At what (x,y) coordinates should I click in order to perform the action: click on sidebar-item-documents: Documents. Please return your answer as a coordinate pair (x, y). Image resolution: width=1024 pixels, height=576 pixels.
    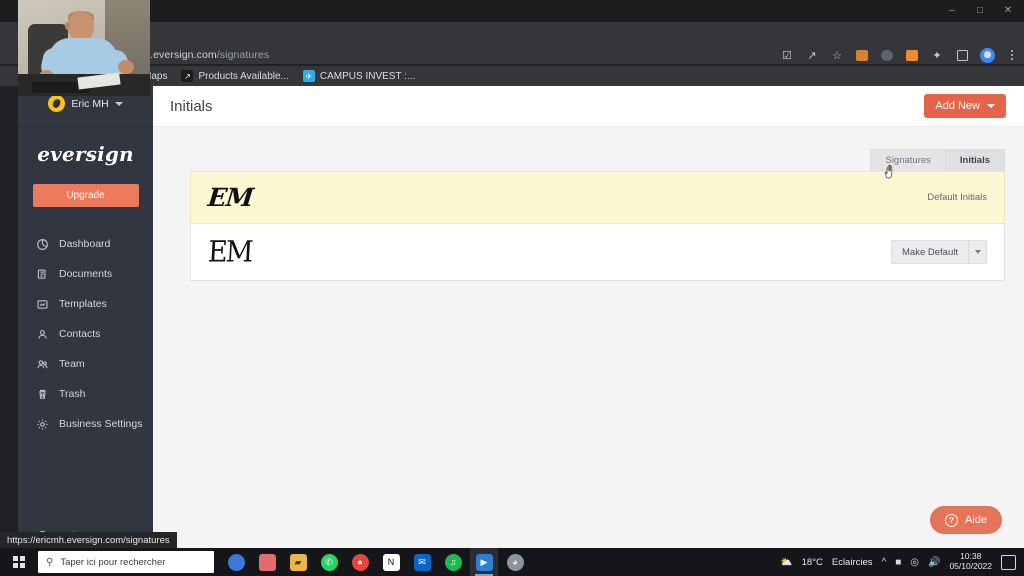
    Looking at the image, I should click on (85, 274).